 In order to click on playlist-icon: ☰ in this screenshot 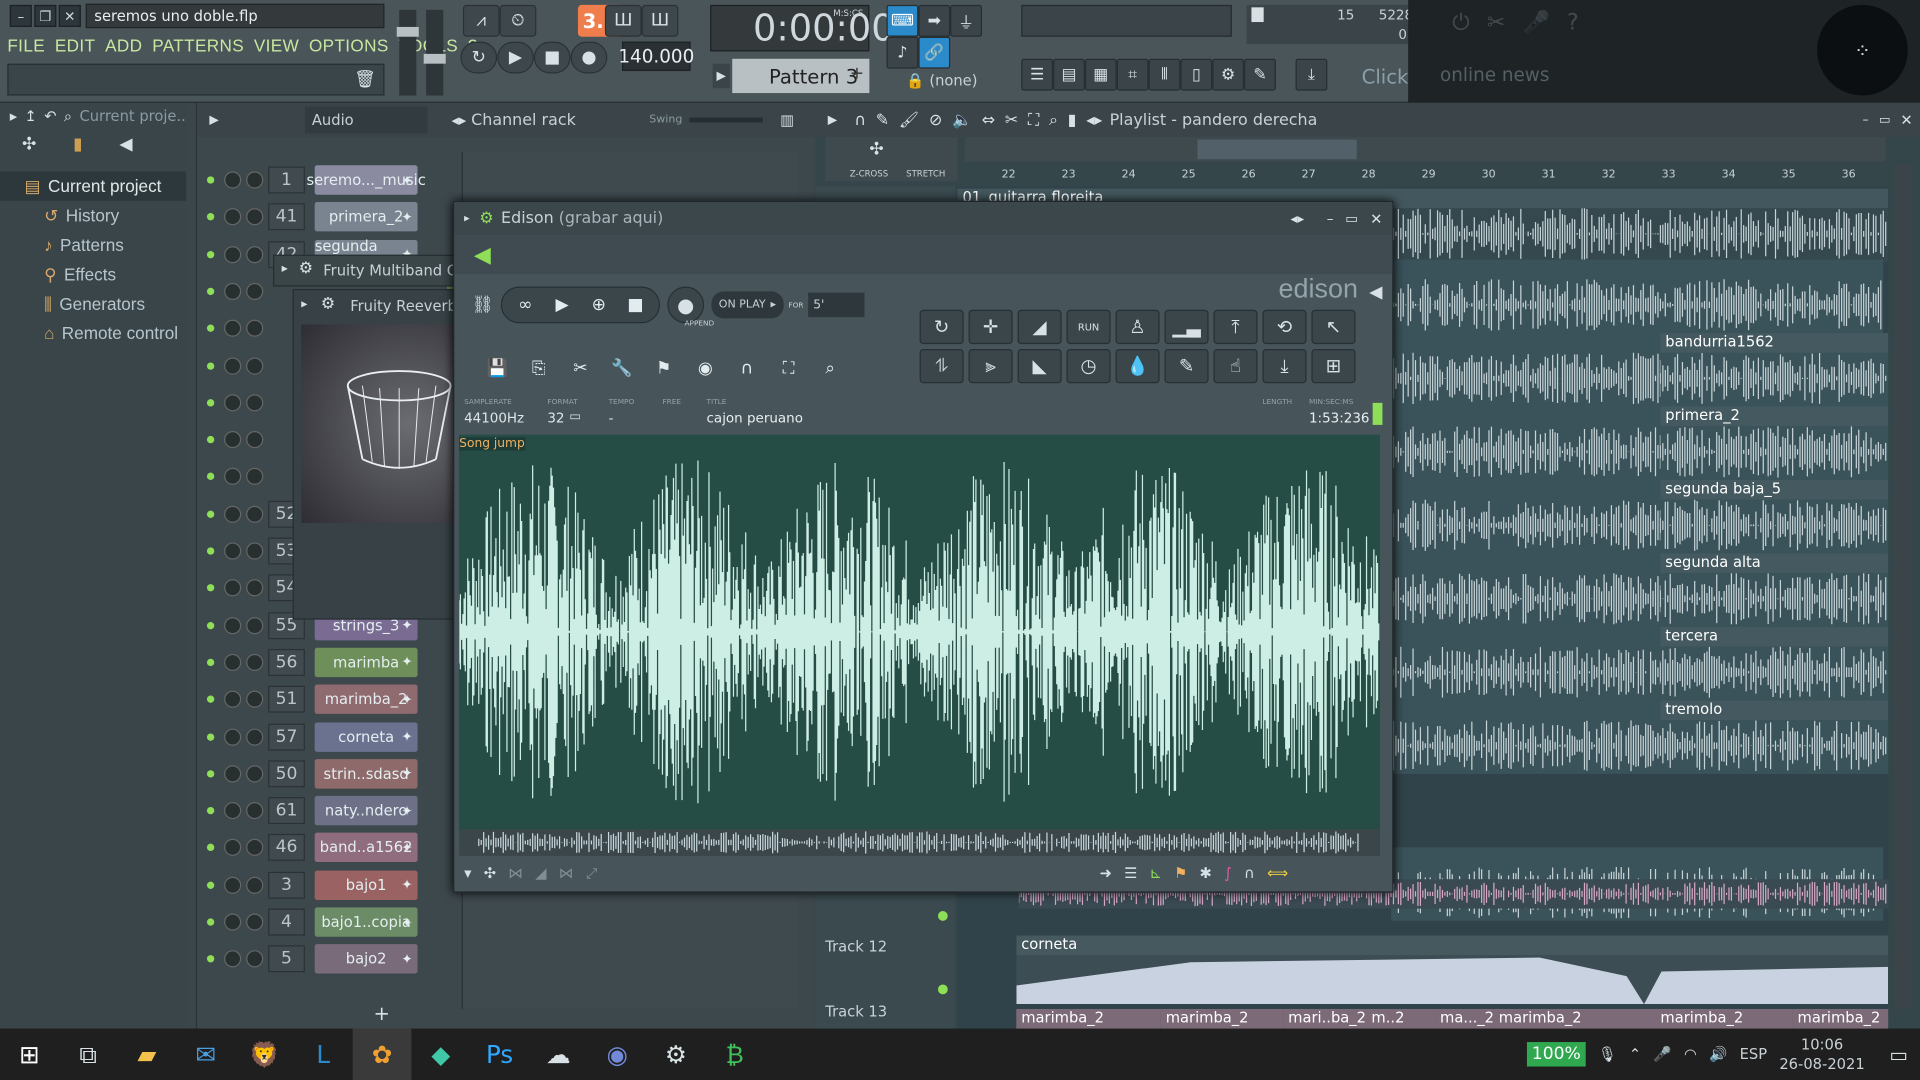, I will do `click(1037, 74)`.